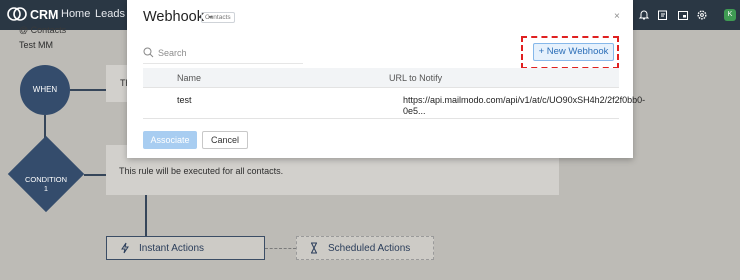 The image size is (740, 280). What do you see at coordinates (44, 15) in the screenshot?
I see `app-title: CRM` at bounding box center [44, 15].